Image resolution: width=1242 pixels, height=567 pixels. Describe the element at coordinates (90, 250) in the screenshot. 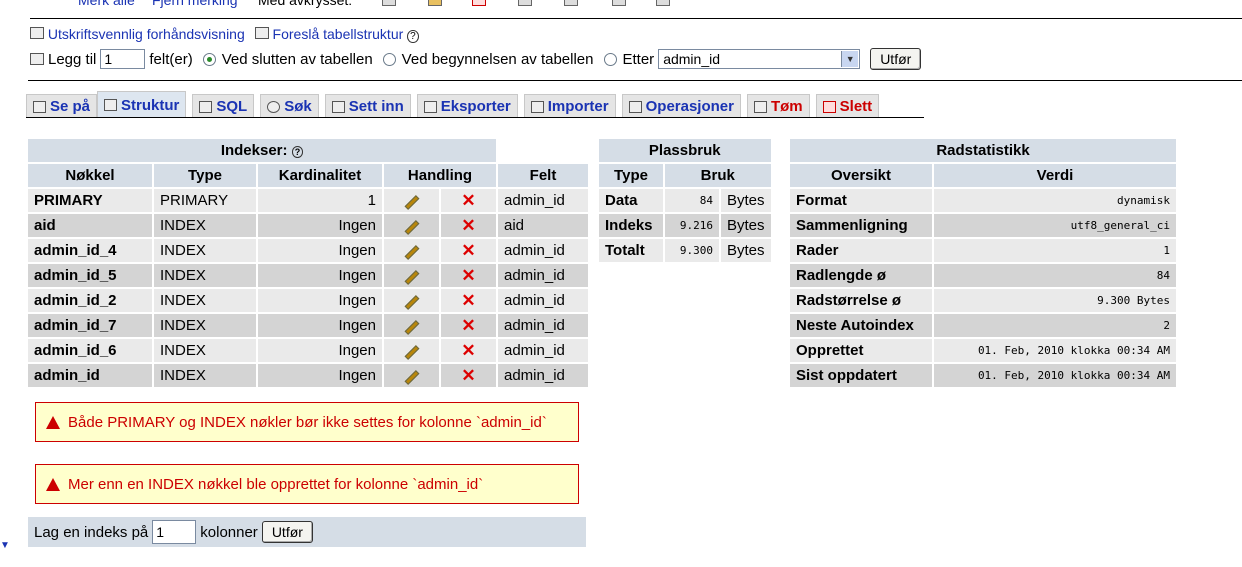

I see `index-key: admin_id_4` at that location.